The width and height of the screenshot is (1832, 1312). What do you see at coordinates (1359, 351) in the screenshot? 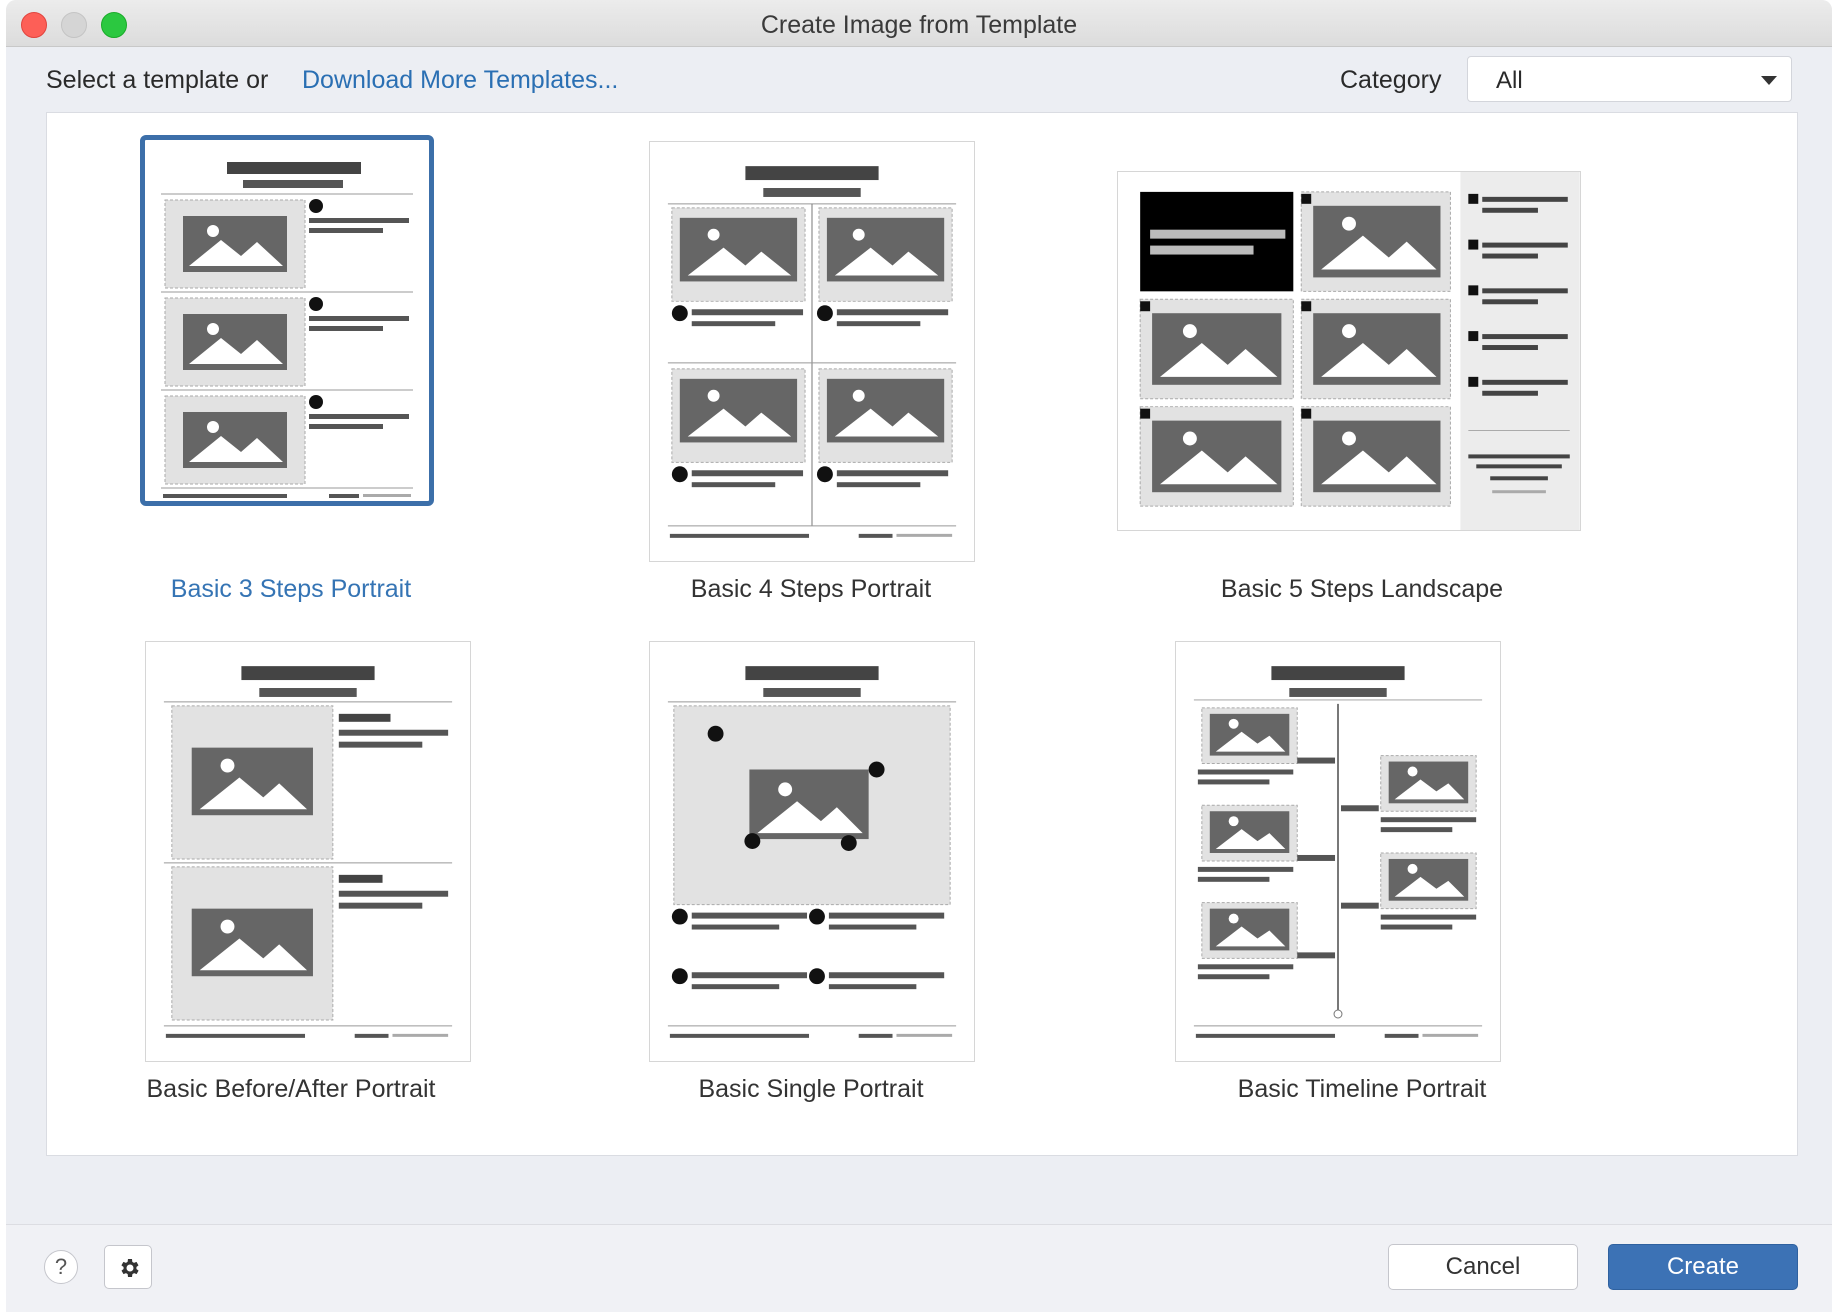
I see `template-preview-5-steps` at bounding box center [1359, 351].